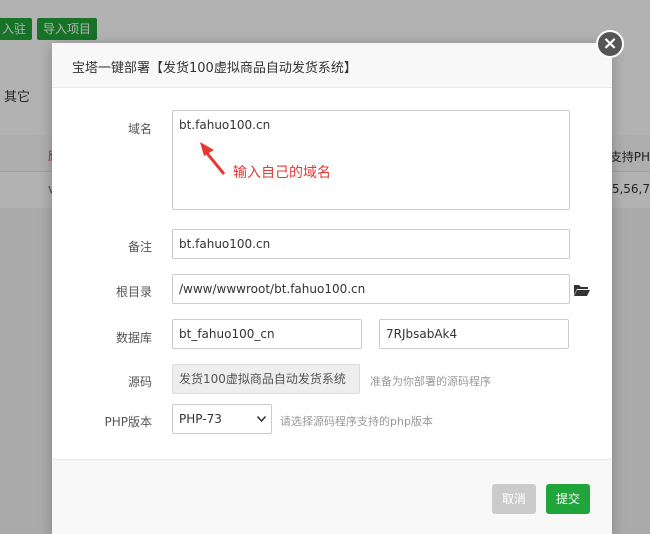 This screenshot has height=534, width=650. Describe the element at coordinates (133, 338) in the screenshot. I see `database-label: 数据库` at that location.